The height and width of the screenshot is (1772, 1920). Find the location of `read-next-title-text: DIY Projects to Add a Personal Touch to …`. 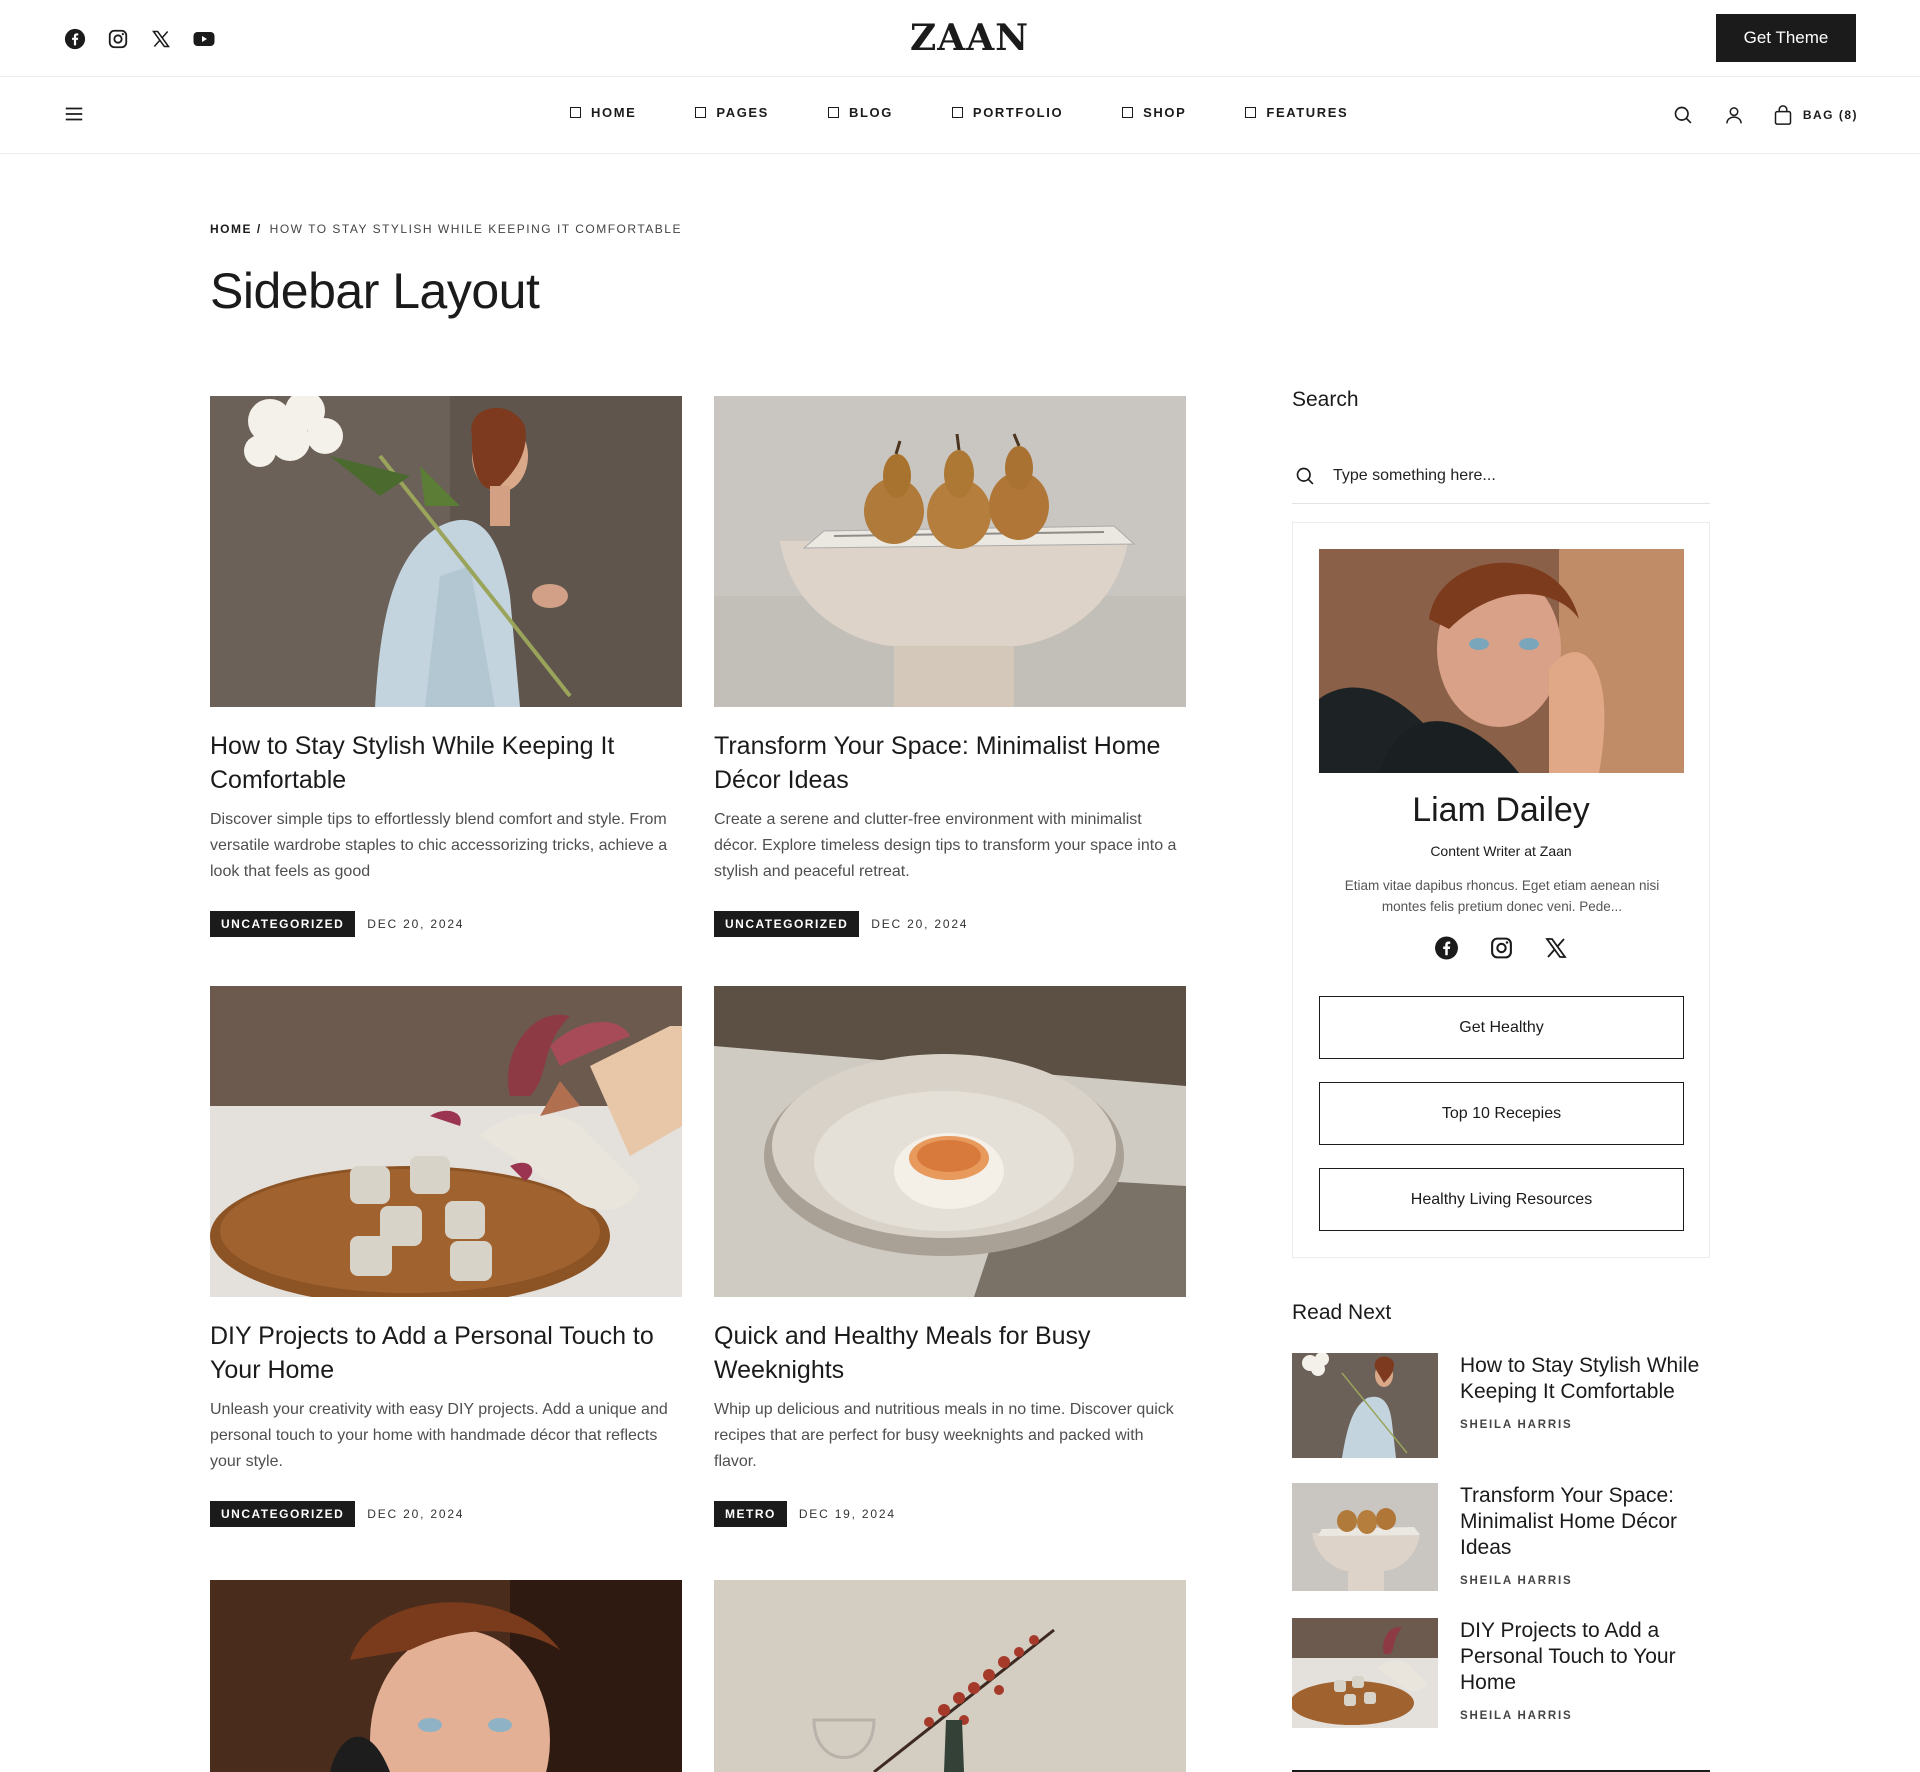

read-next-title-text: DIY Projects to Add a Personal Touch to … is located at coordinates (1585, 1657).